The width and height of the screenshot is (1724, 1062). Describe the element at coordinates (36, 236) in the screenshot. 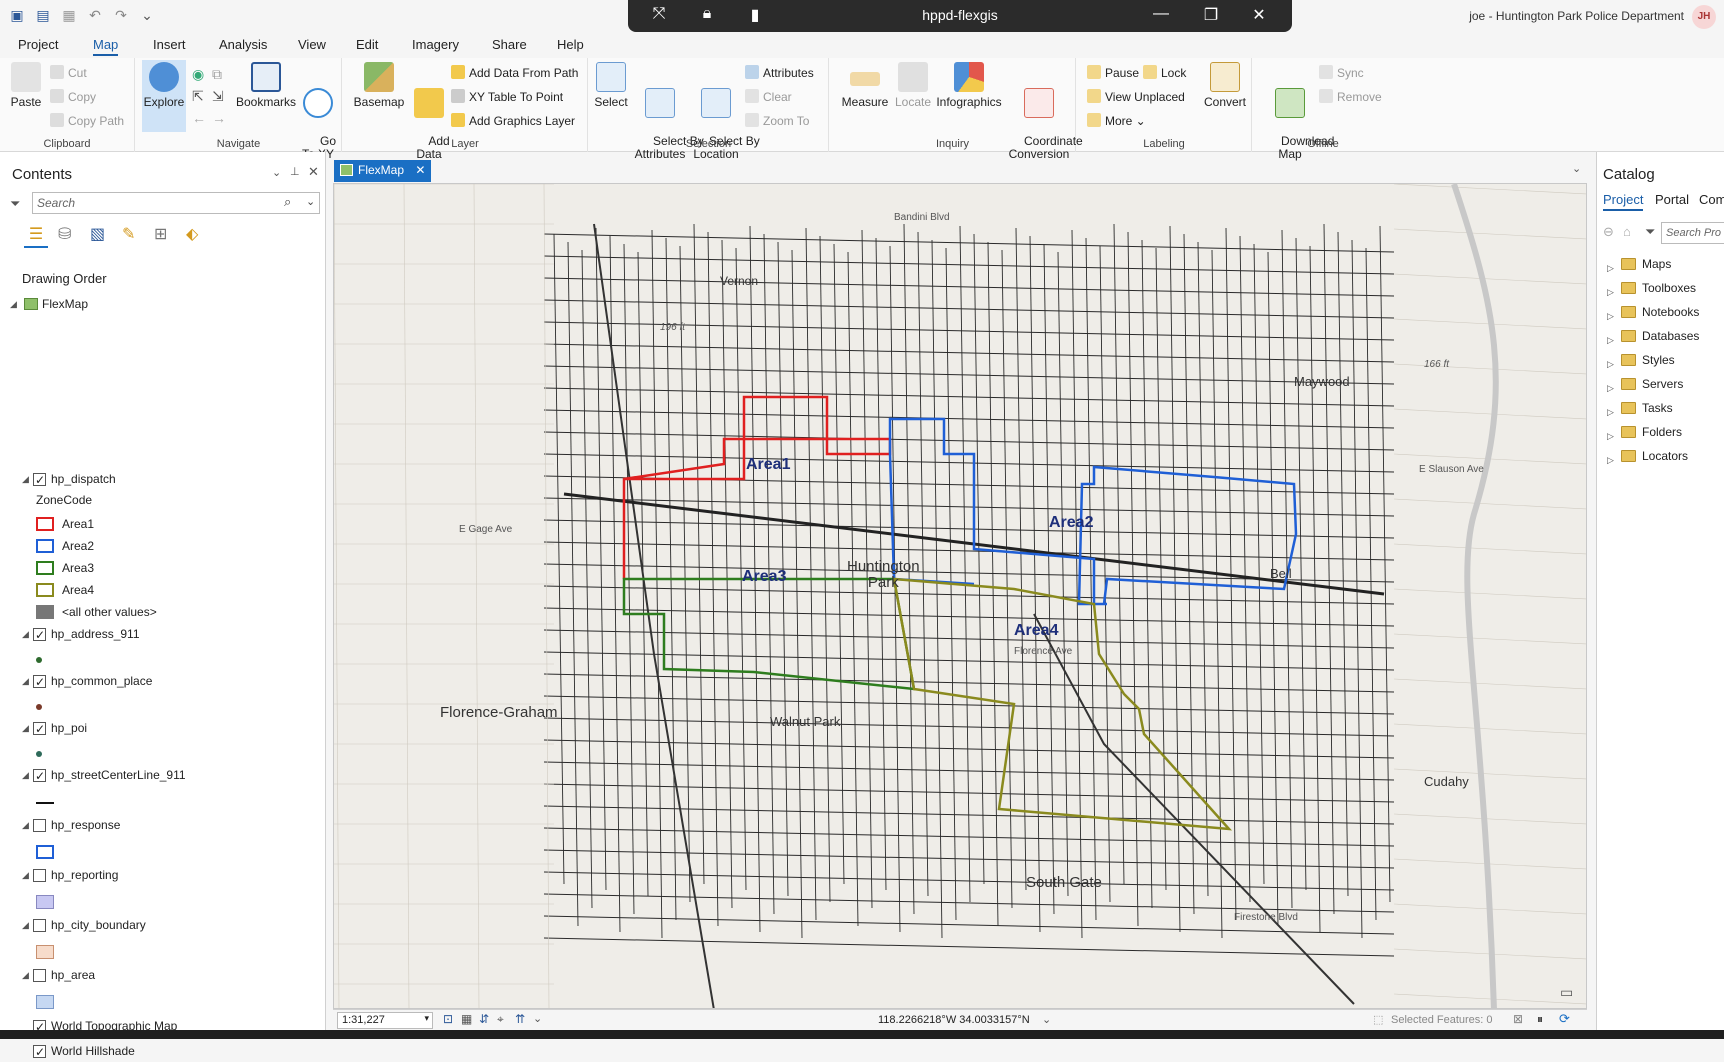

I see `drawing-order-icon: ☰` at that location.